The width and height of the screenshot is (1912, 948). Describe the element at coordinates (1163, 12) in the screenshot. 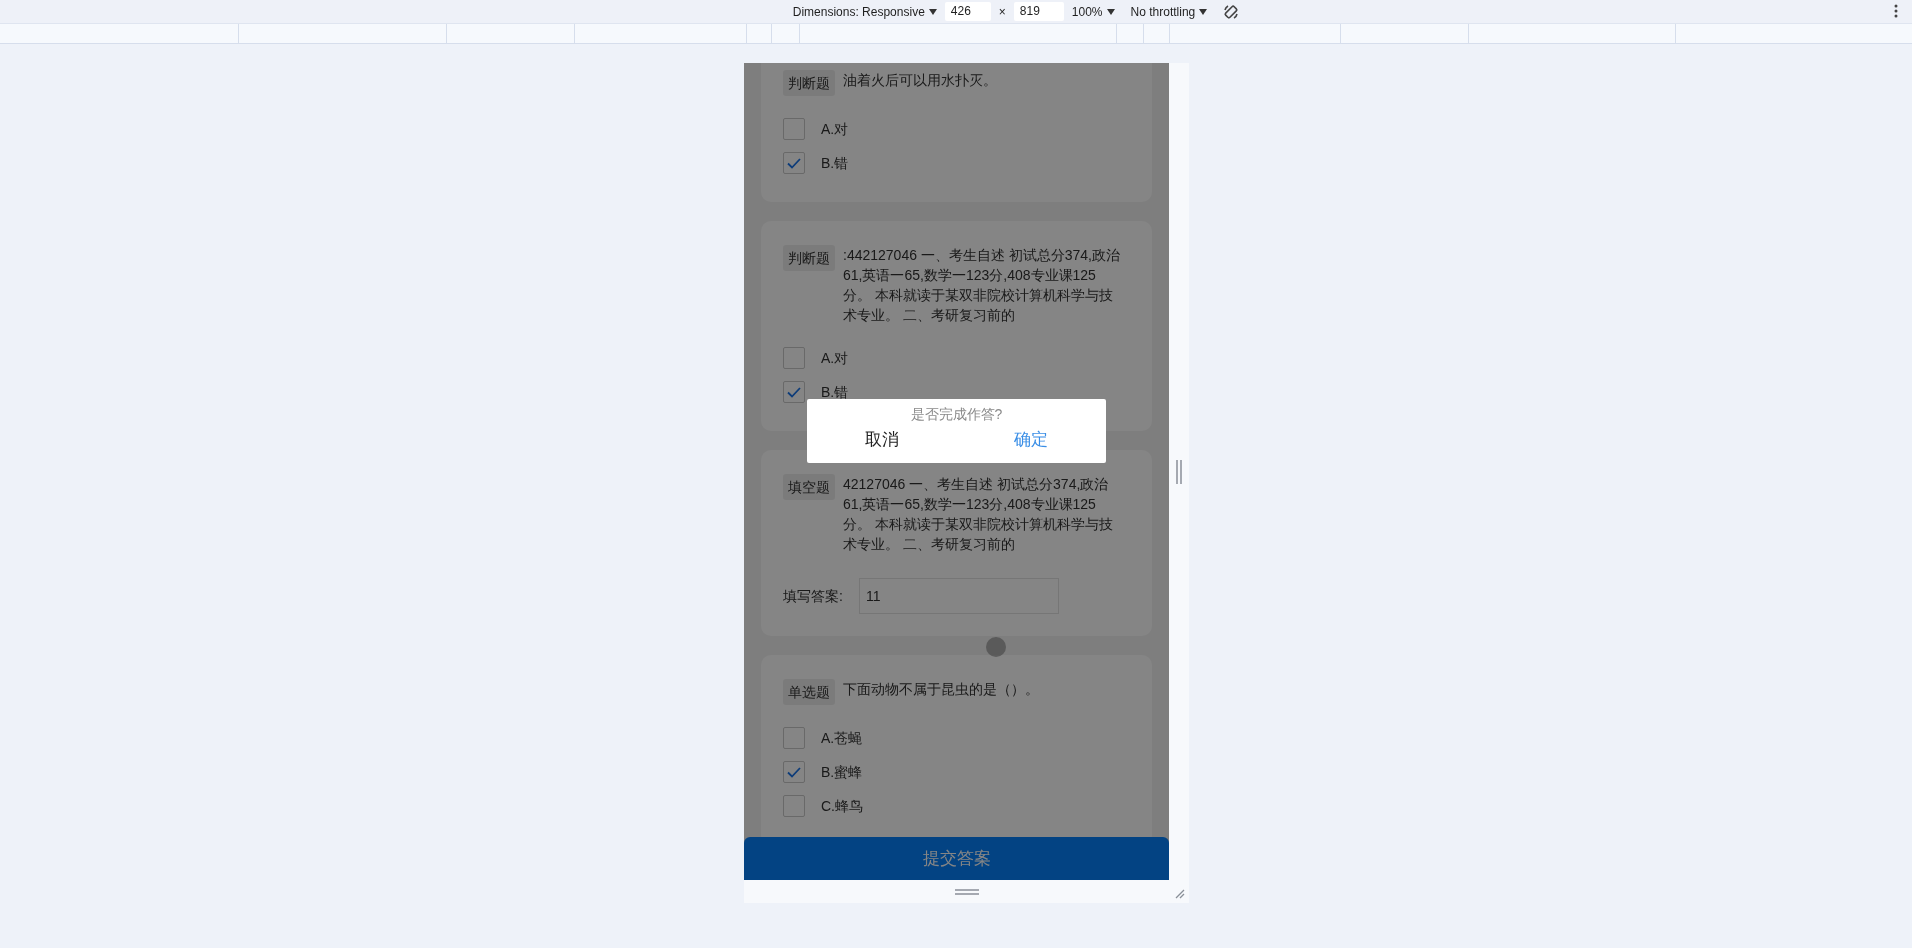

I see `throttling-label: No throttling` at that location.